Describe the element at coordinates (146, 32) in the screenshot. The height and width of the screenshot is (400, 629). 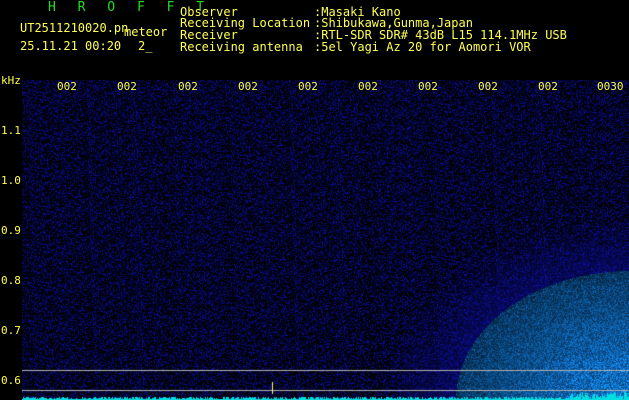
I see `mode-label: meteor` at that location.